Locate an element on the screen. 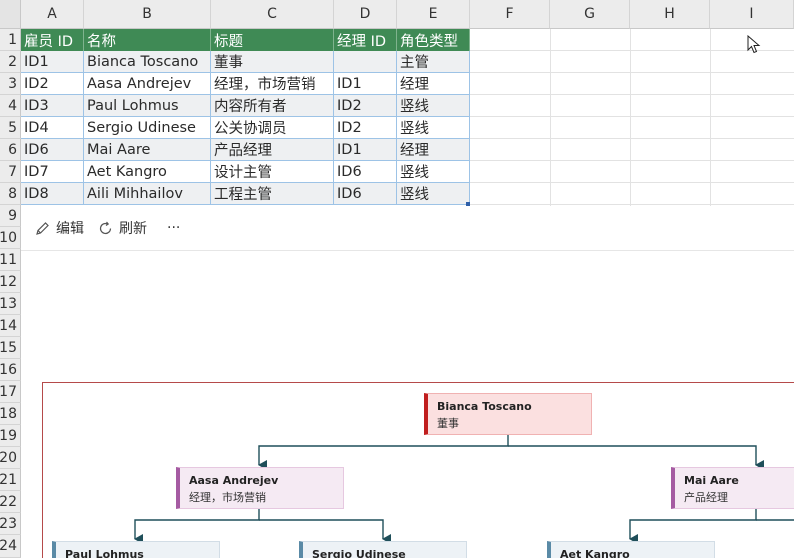  column-header-i: I is located at coordinates (752, 14).